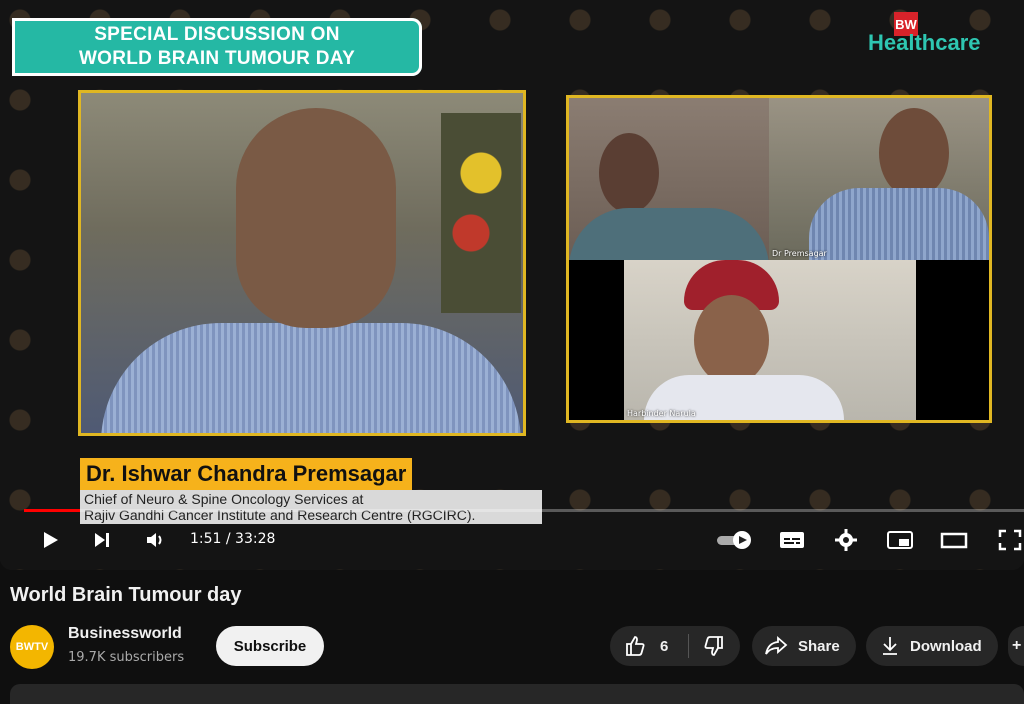 The height and width of the screenshot is (704, 1024). I want to click on channel-name: Businessworld, so click(125, 634).